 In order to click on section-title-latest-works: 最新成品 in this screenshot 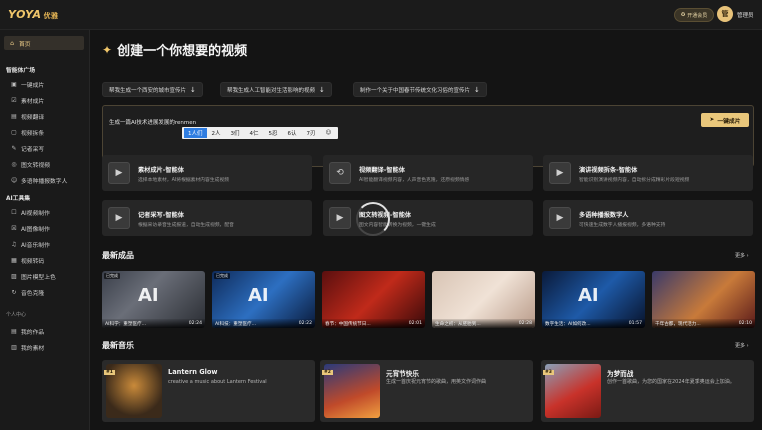, I will do `click(118, 255)`.